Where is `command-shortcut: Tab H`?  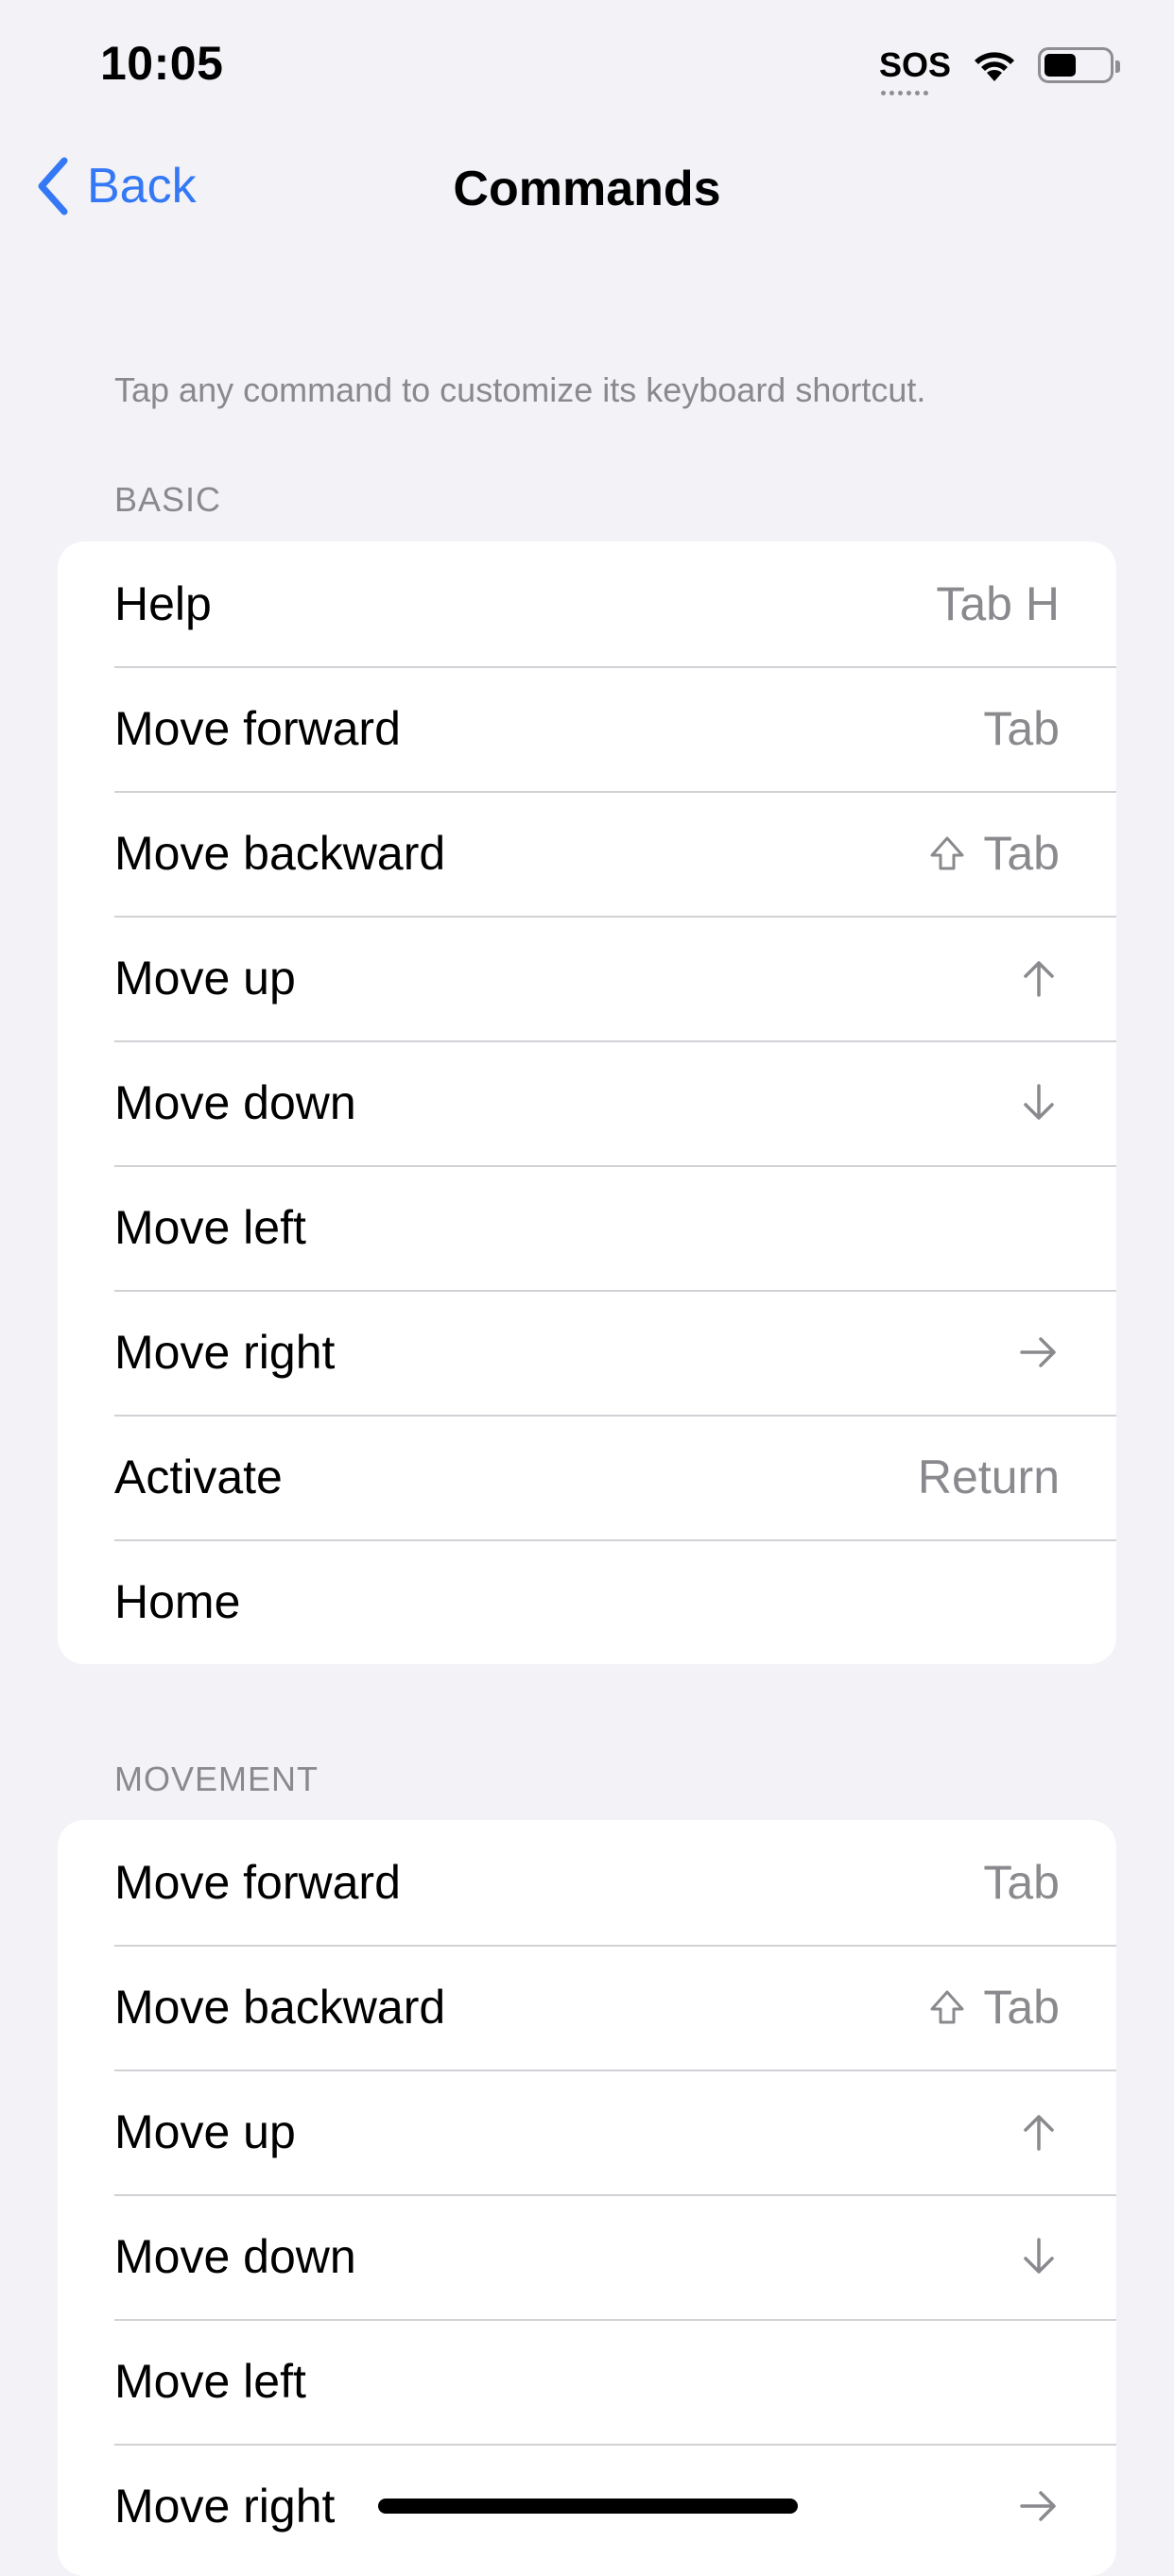 command-shortcut: Tab H is located at coordinates (998, 603).